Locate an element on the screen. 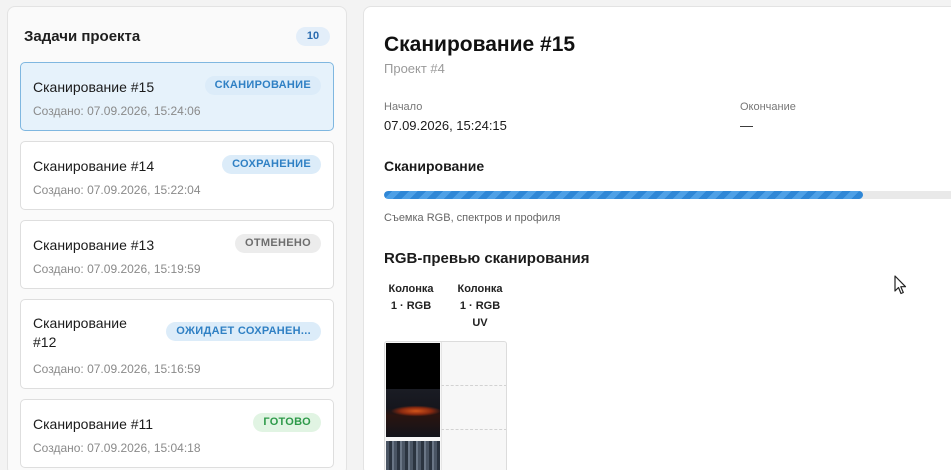 The height and width of the screenshot is (470, 951). scan-progress-bar is located at coordinates (667, 195).